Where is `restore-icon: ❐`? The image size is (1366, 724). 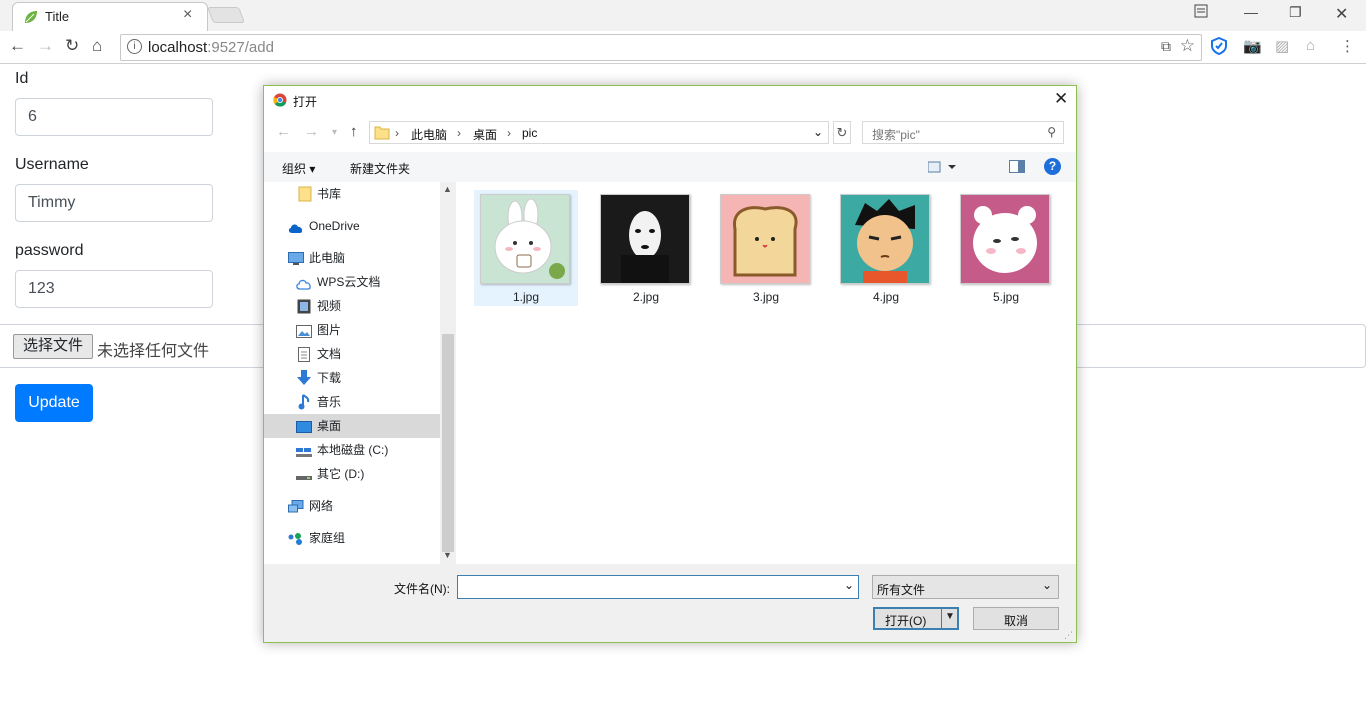
restore-icon: ❐ is located at coordinates (1295, 12).